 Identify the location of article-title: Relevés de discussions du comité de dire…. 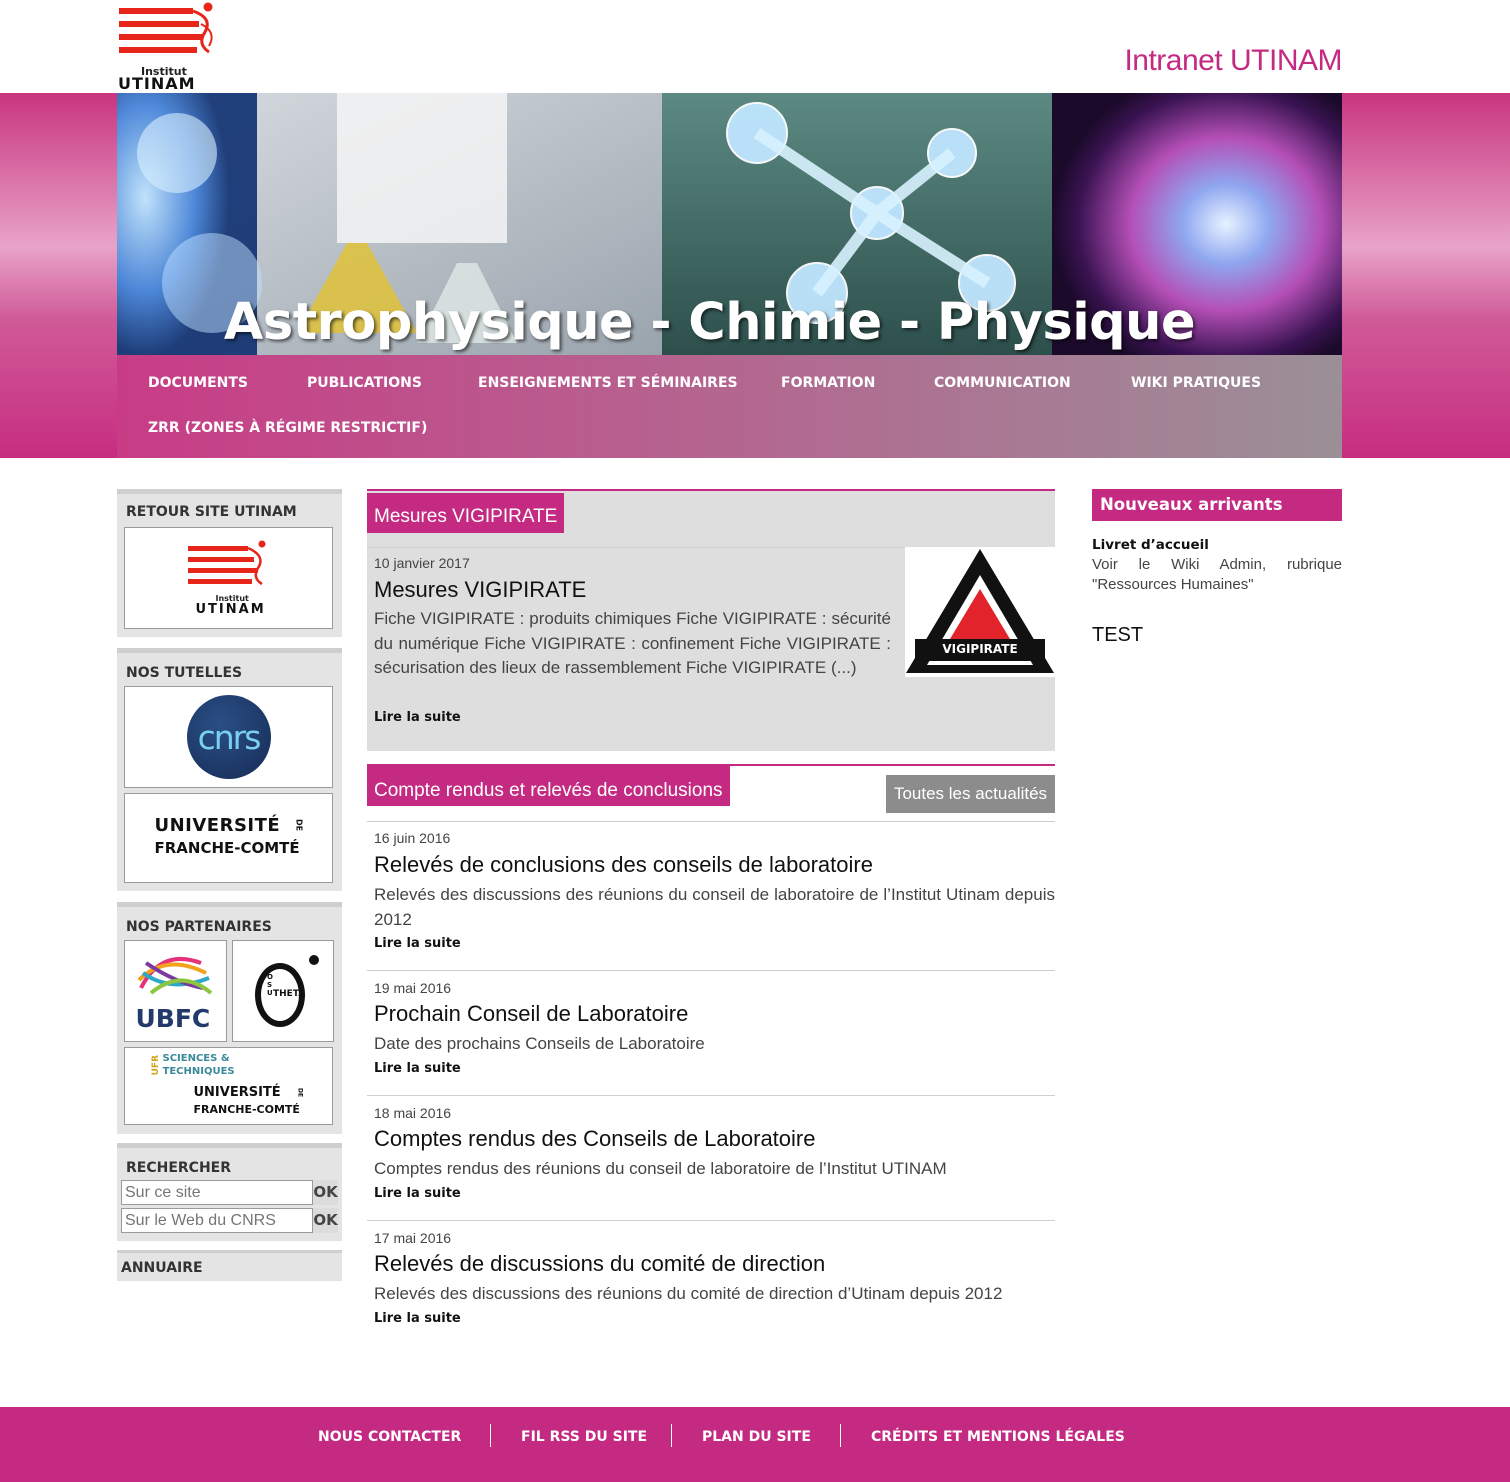
(599, 1264).